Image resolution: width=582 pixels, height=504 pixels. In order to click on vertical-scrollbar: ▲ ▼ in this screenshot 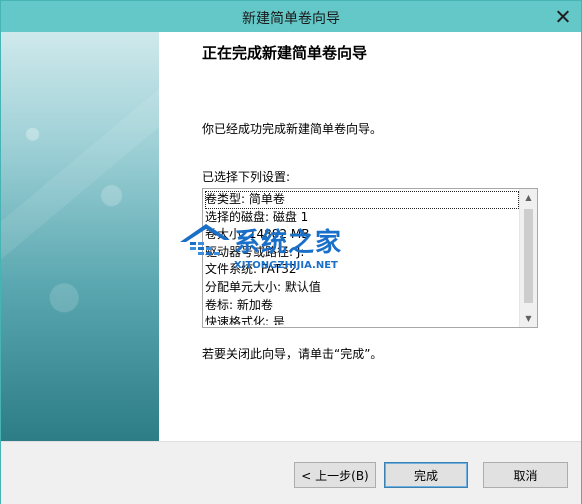, I will do `click(528, 258)`.